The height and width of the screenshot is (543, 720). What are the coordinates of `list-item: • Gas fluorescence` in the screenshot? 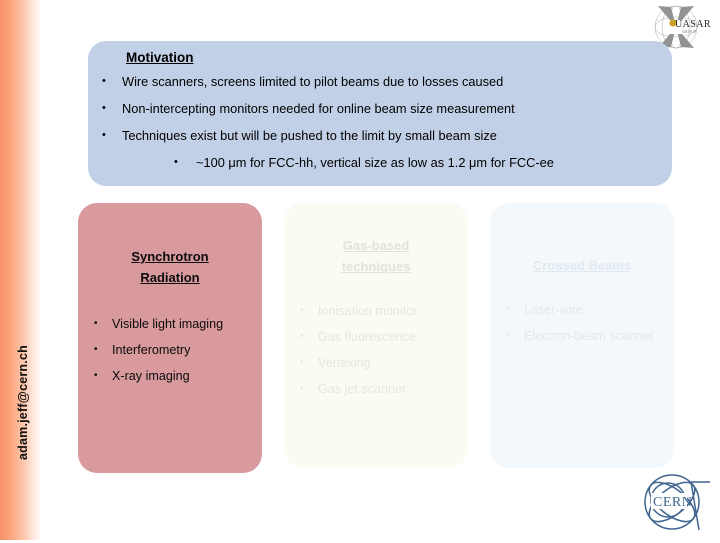 It's located at (379, 337).